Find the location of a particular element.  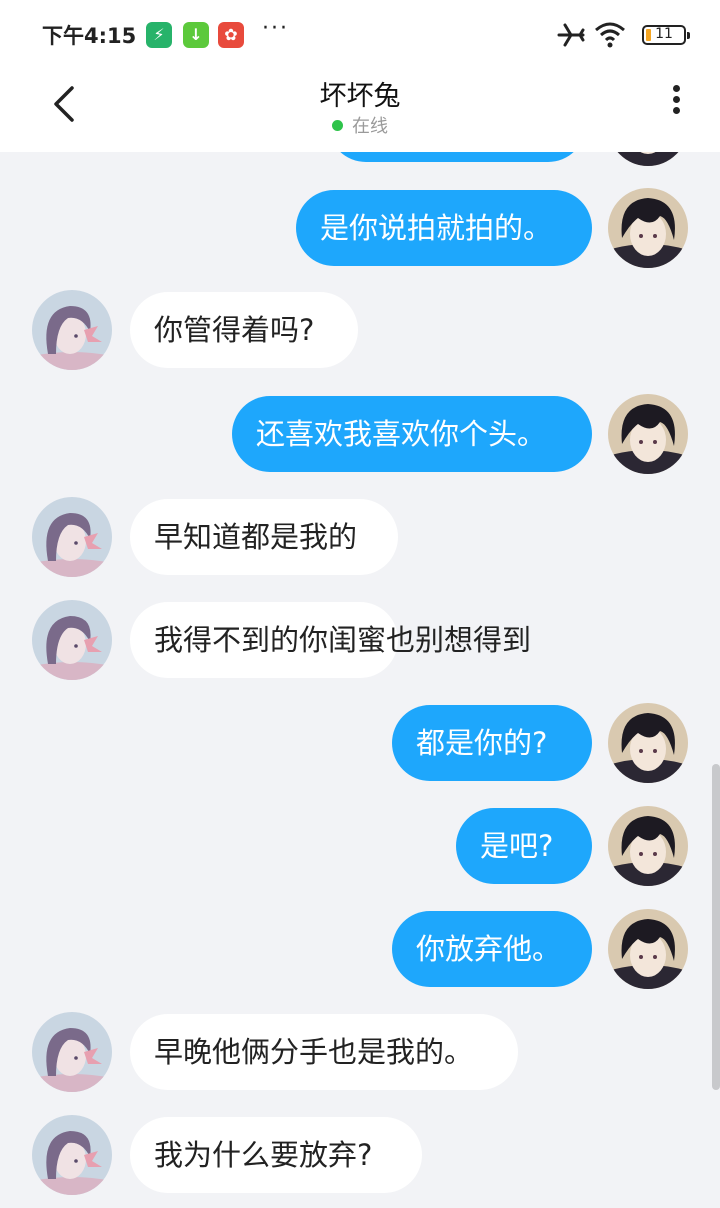

online-dot-icon is located at coordinates (337, 125).